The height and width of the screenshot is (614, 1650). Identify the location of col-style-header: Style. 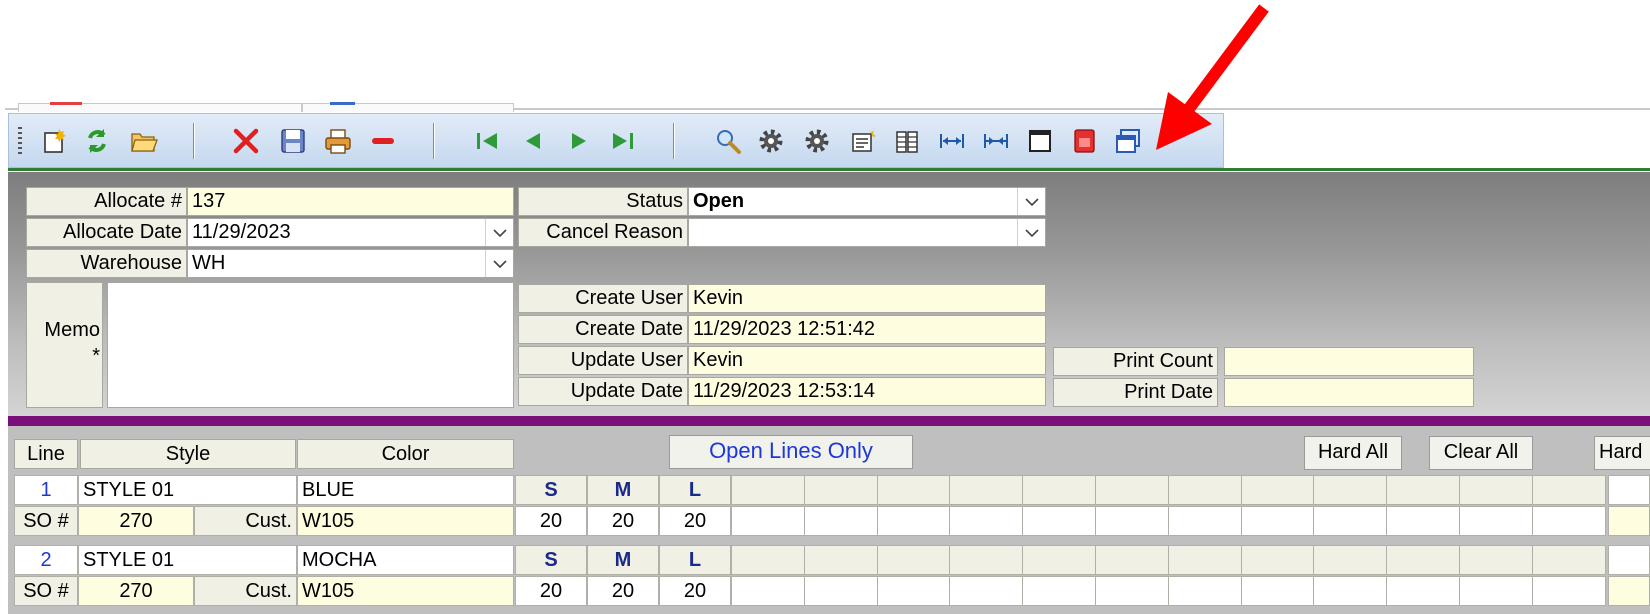
(188, 454).